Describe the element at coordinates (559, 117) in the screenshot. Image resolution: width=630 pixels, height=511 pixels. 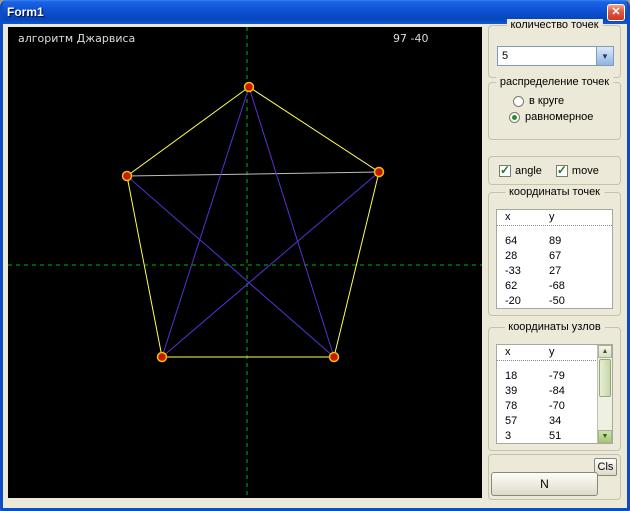
I see `radio-uniform-label: равномерное` at that location.